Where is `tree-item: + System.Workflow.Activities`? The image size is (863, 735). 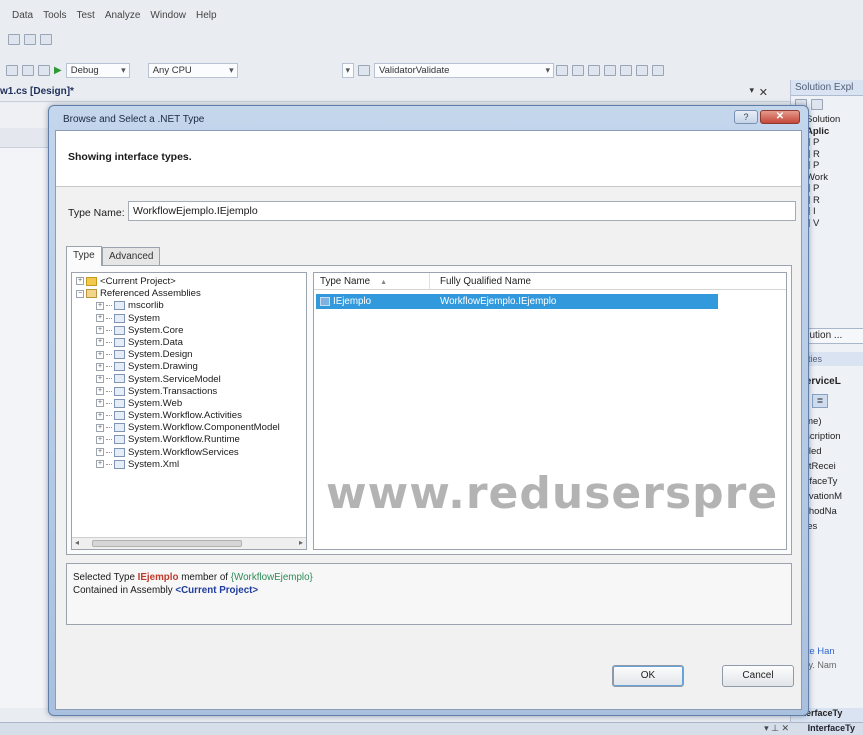
tree-item: + System.Workflow.Activities is located at coordinates (178, 416).